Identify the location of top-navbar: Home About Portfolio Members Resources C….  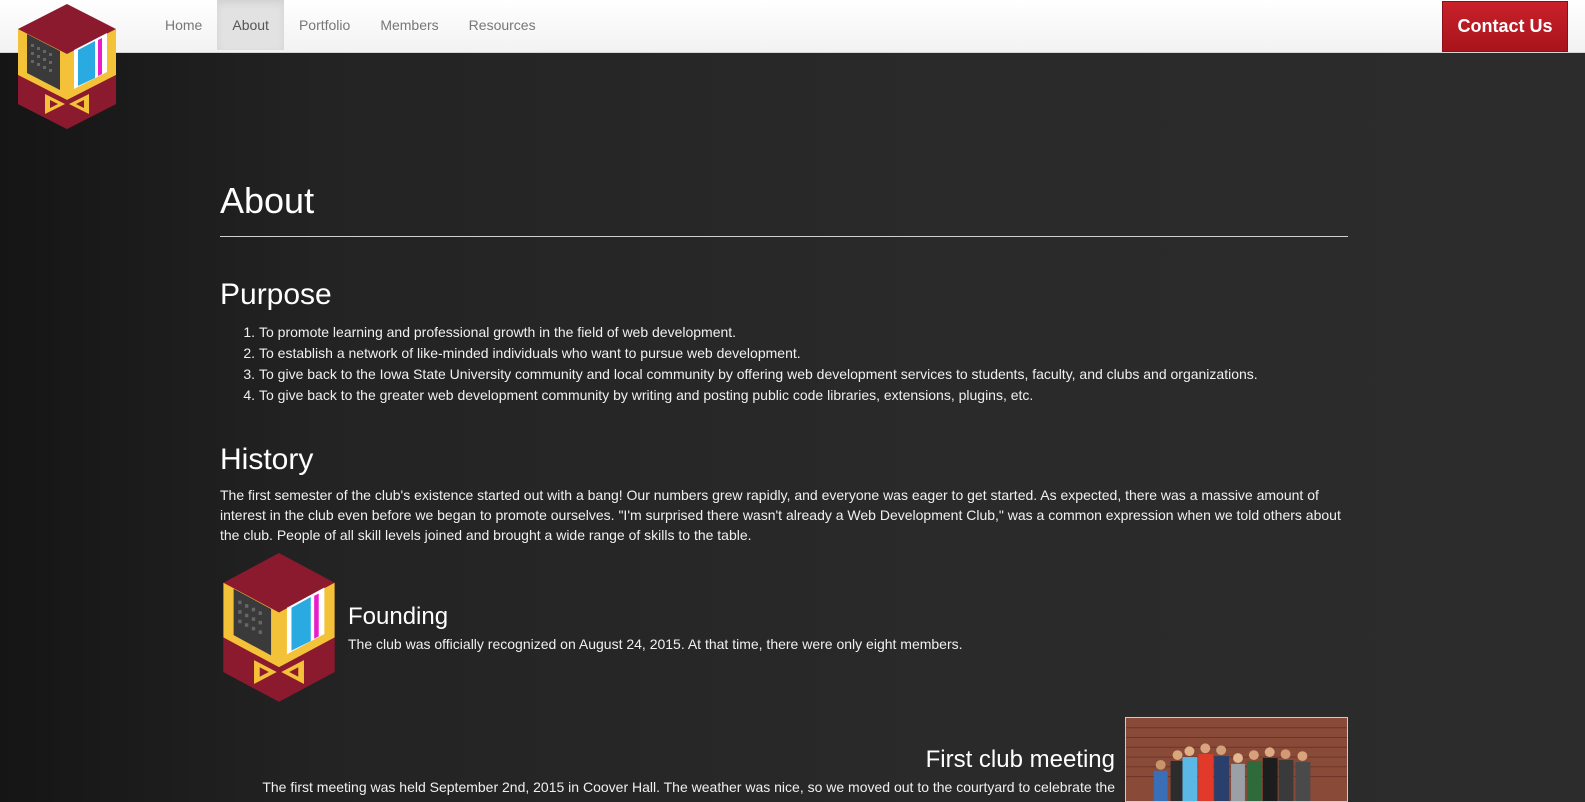
(792, 26).